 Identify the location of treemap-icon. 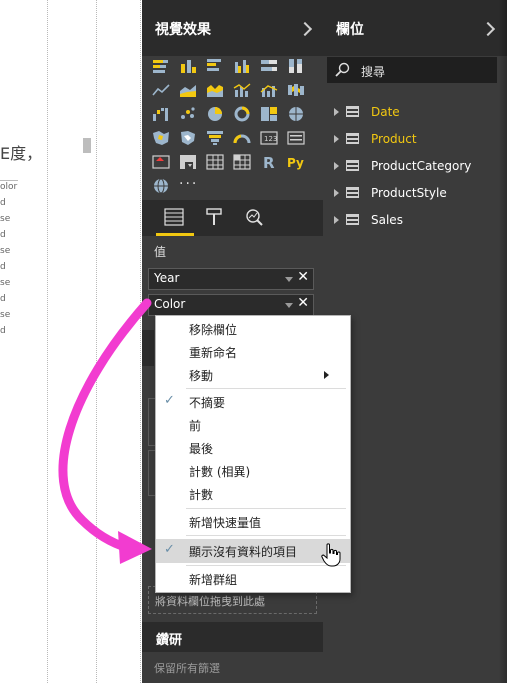
(269, 114).